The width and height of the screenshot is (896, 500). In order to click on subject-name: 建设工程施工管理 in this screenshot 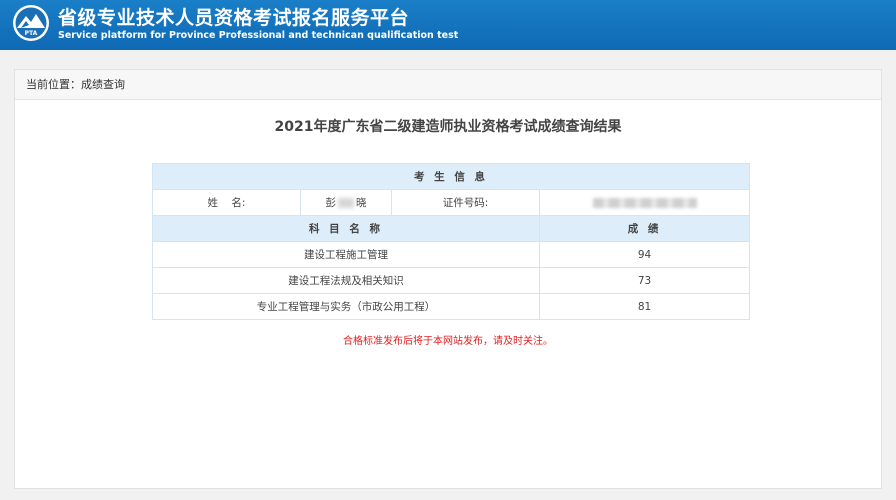, I will do `click(346, 254)`.